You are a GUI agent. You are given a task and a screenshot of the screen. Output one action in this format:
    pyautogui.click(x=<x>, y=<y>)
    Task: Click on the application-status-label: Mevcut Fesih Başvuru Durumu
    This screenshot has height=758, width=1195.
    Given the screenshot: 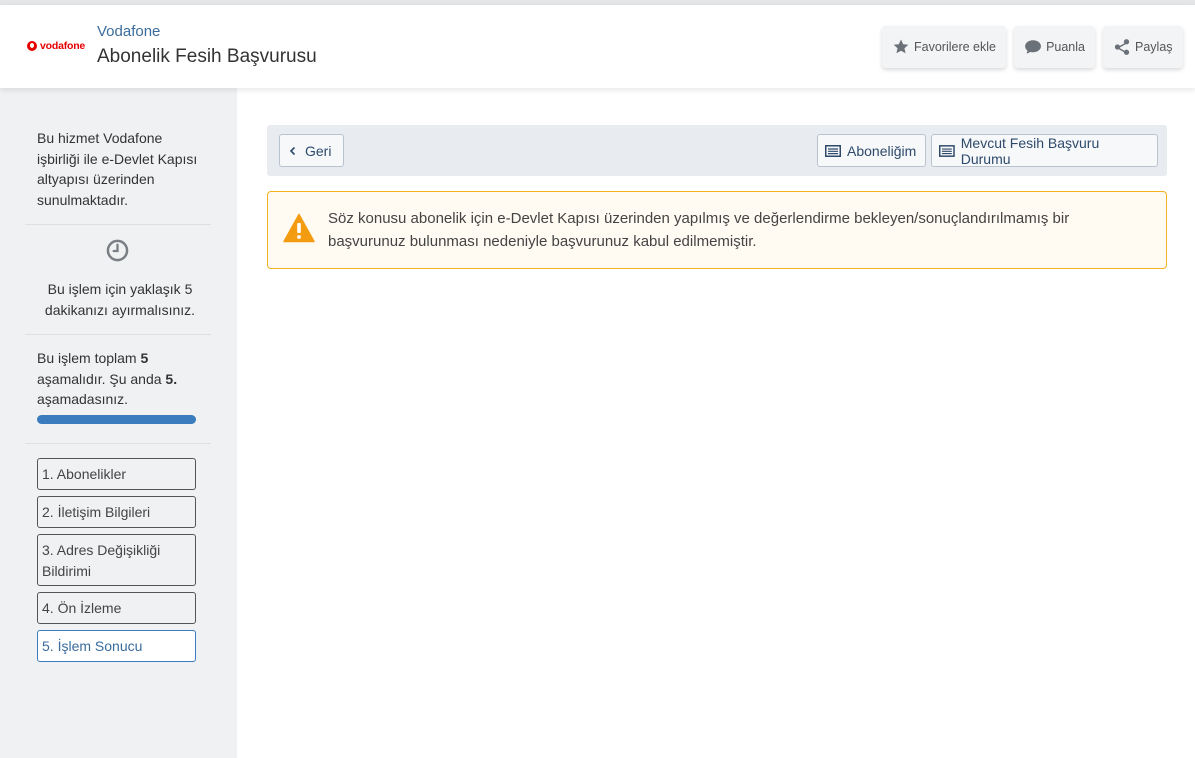 What is the action you would take?
    pyautogui.click(x=1030, y=150)
    